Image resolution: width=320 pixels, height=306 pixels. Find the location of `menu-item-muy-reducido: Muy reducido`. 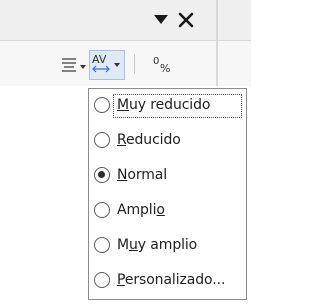

menu-item-muy-reducido: Muy reducido is located at coordinates (167, 108).